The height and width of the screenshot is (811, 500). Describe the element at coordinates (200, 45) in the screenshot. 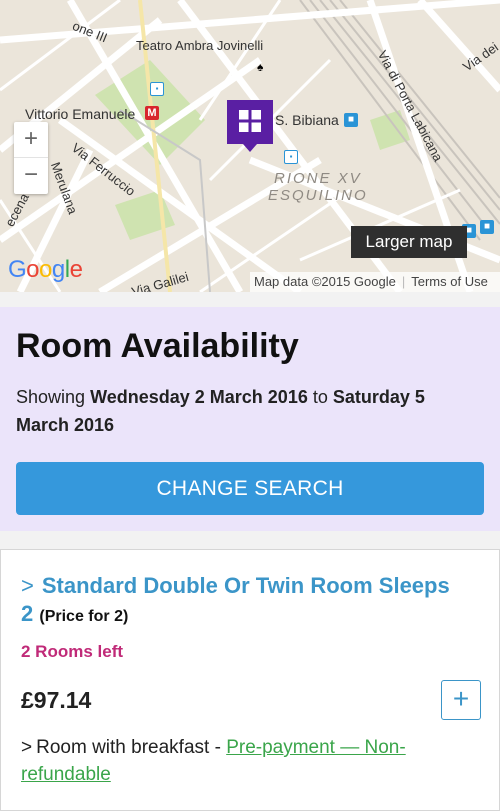

I see `map-label-teatro: Teatro Ambra Jovinelli` at that location.